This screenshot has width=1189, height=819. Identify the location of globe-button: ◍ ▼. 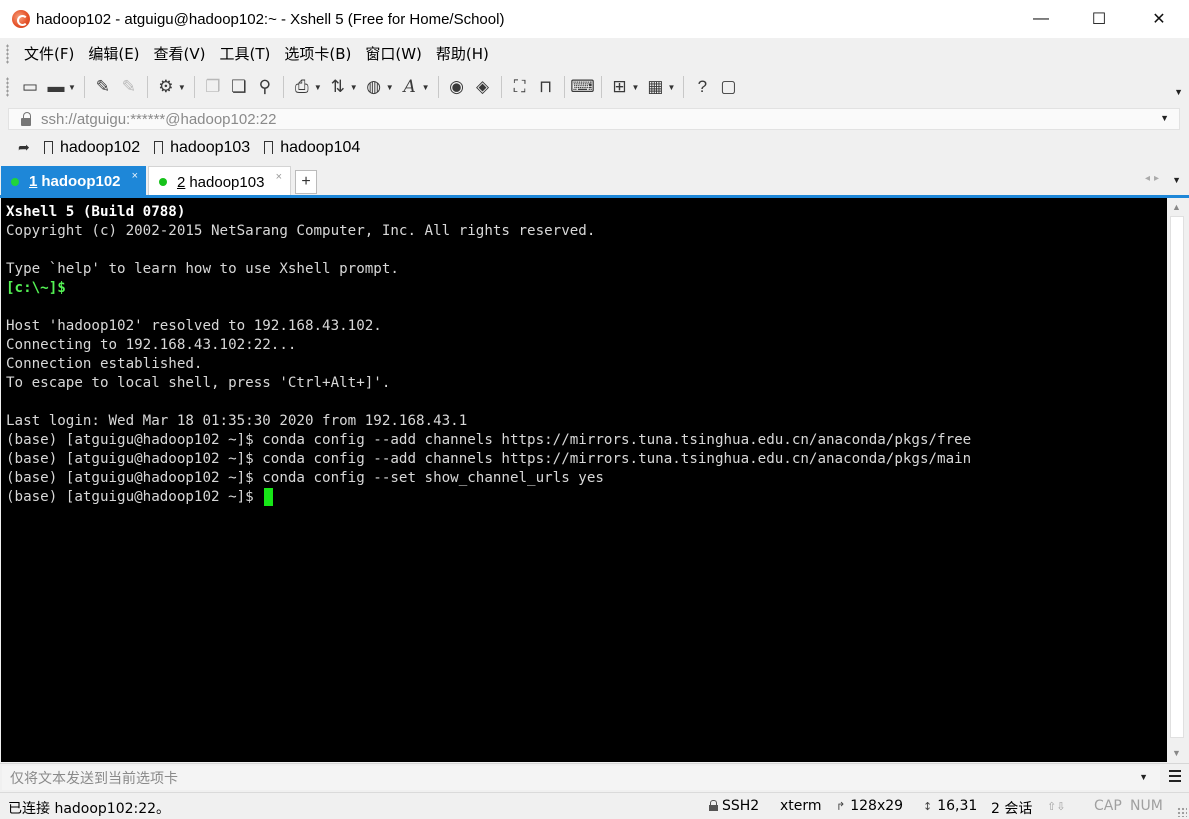
(379, 87).